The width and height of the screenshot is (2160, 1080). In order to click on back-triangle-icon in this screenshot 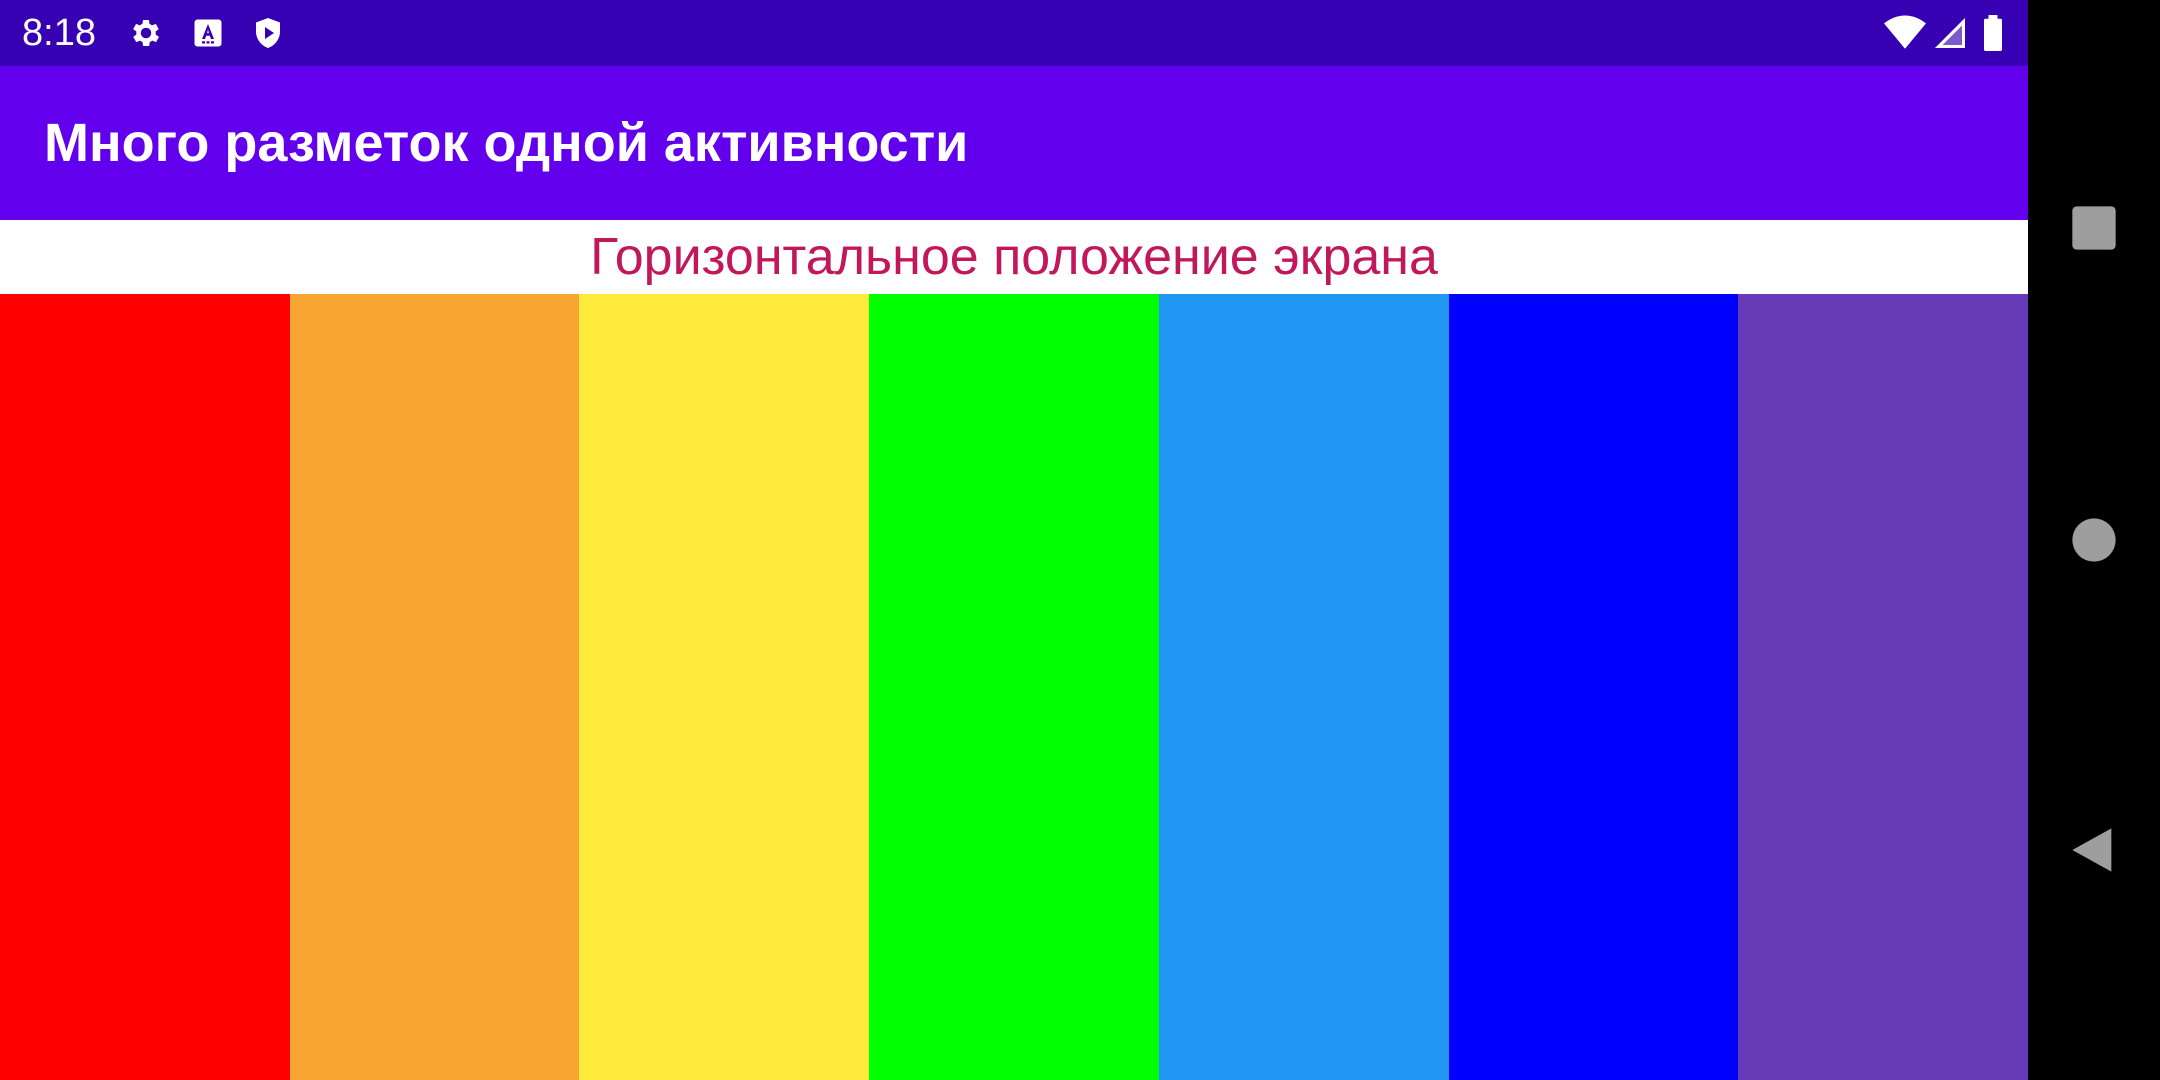, I will do `click(2094, 850)`.